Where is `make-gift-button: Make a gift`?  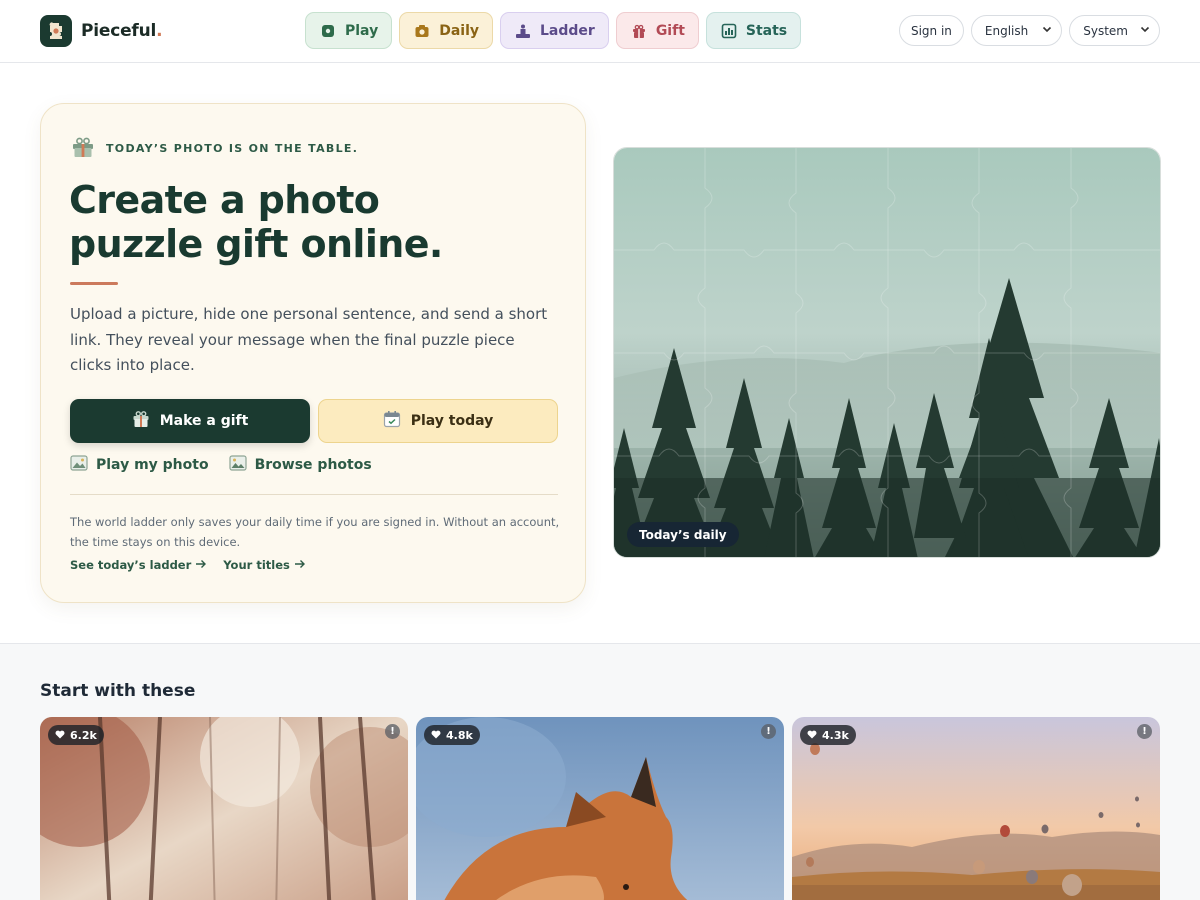 make-gift-button: Make a gift is located at coordinates (190, 421).